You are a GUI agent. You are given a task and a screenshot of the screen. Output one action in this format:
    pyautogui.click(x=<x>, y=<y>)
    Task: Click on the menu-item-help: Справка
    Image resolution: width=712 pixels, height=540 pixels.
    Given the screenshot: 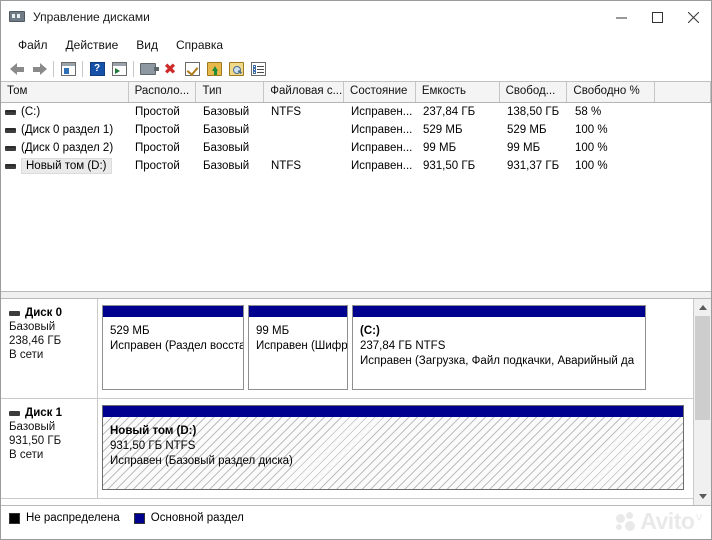 What is the action you would take?
    pyautogui.click(x=199, y=45)
    